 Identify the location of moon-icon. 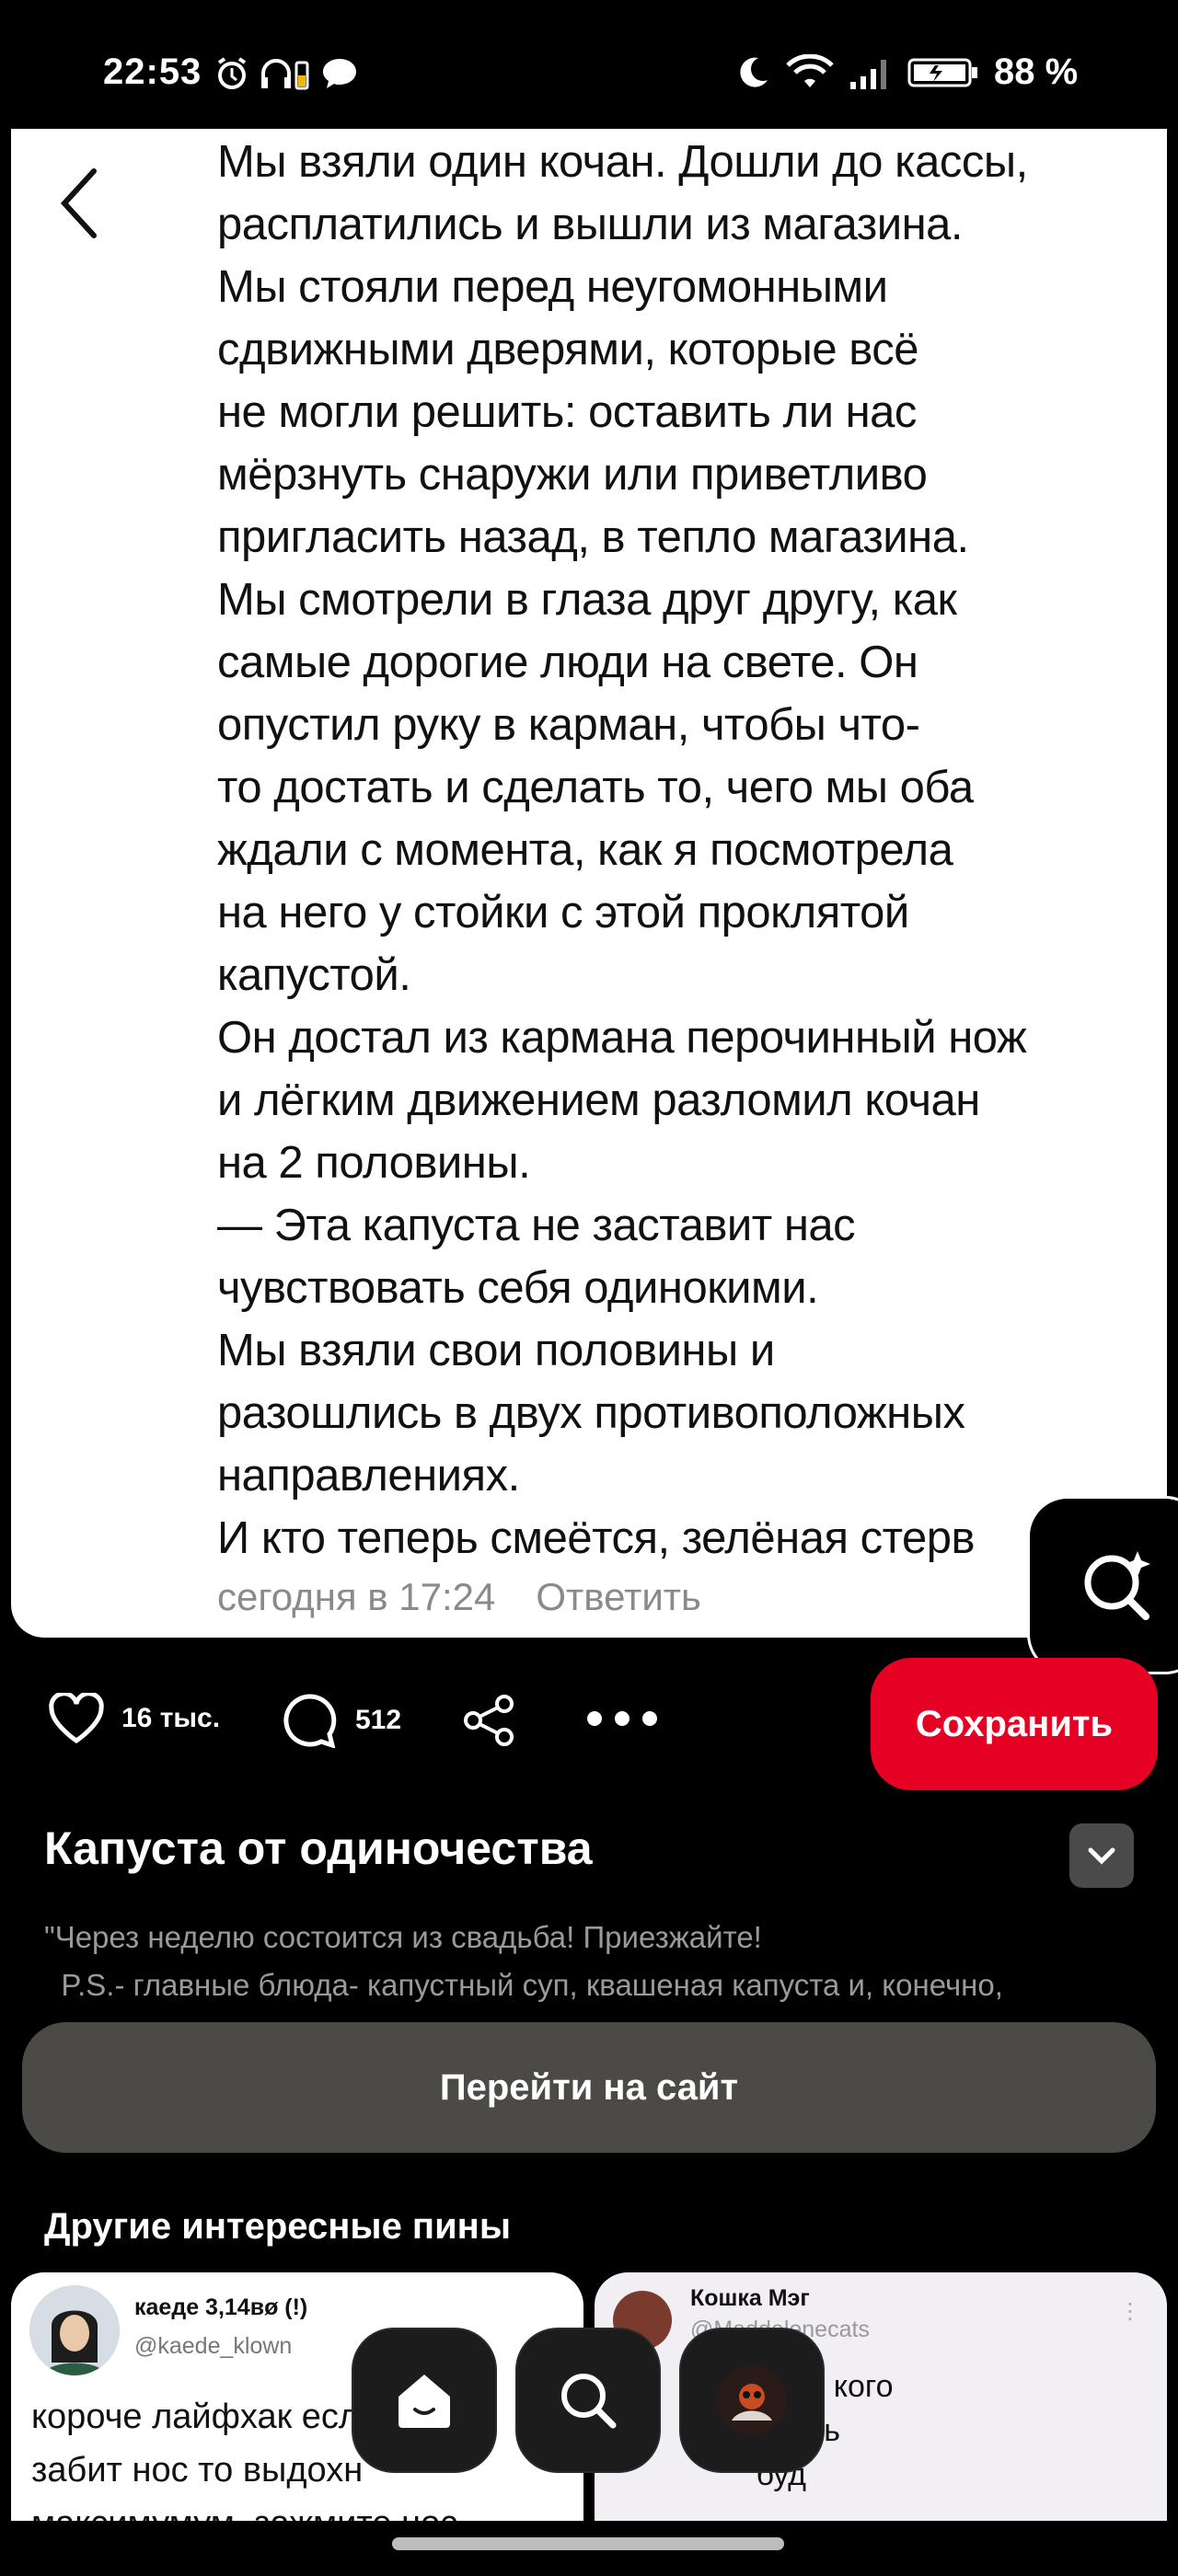
(754, 72).